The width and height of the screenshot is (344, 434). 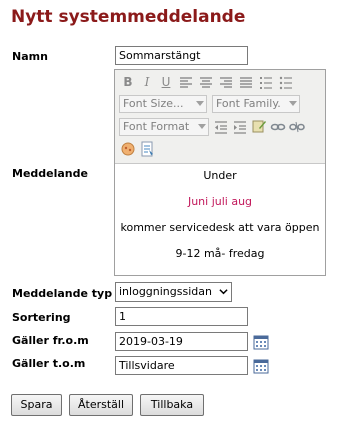 What do you see at coordinates (221, 127) in the screenshot?
I see `outdent-icon` at bounding box center [221, 127].